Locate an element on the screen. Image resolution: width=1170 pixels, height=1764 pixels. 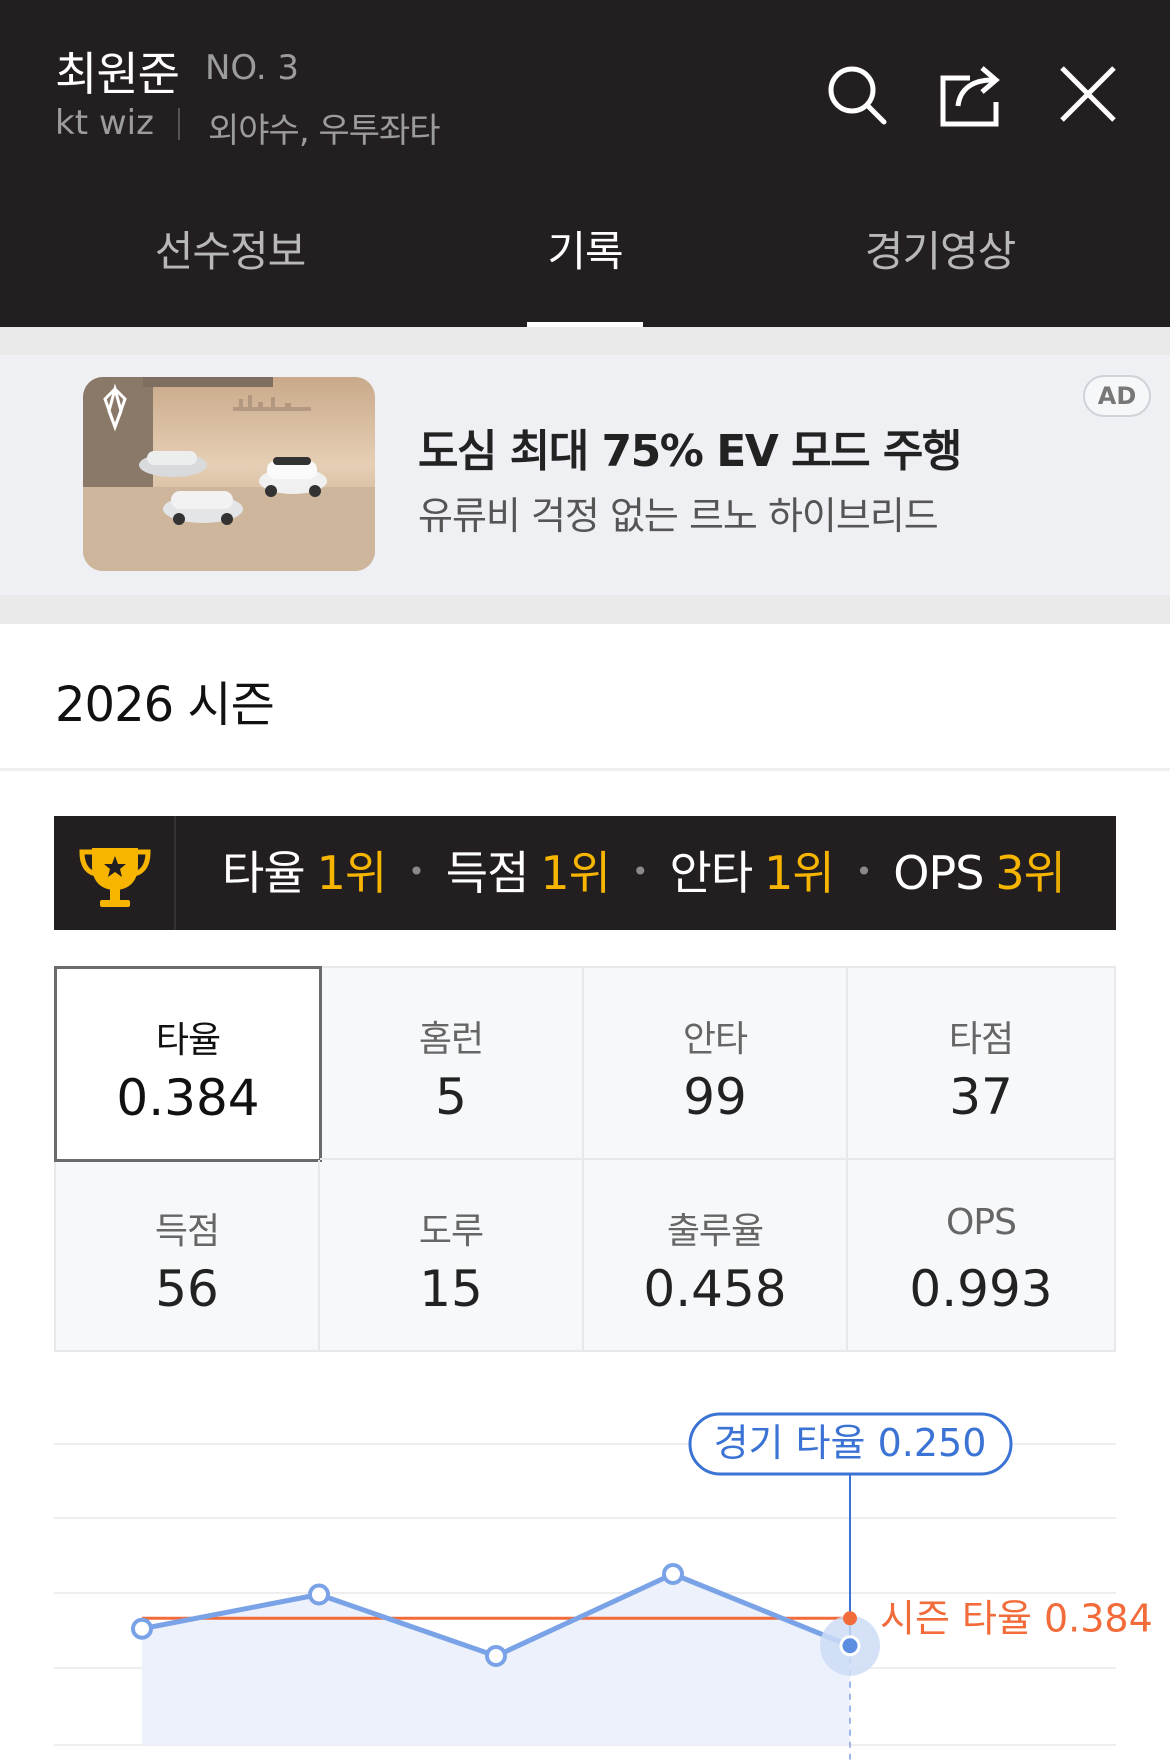
tab-records: 기록 is located at coordinates (585, 258).